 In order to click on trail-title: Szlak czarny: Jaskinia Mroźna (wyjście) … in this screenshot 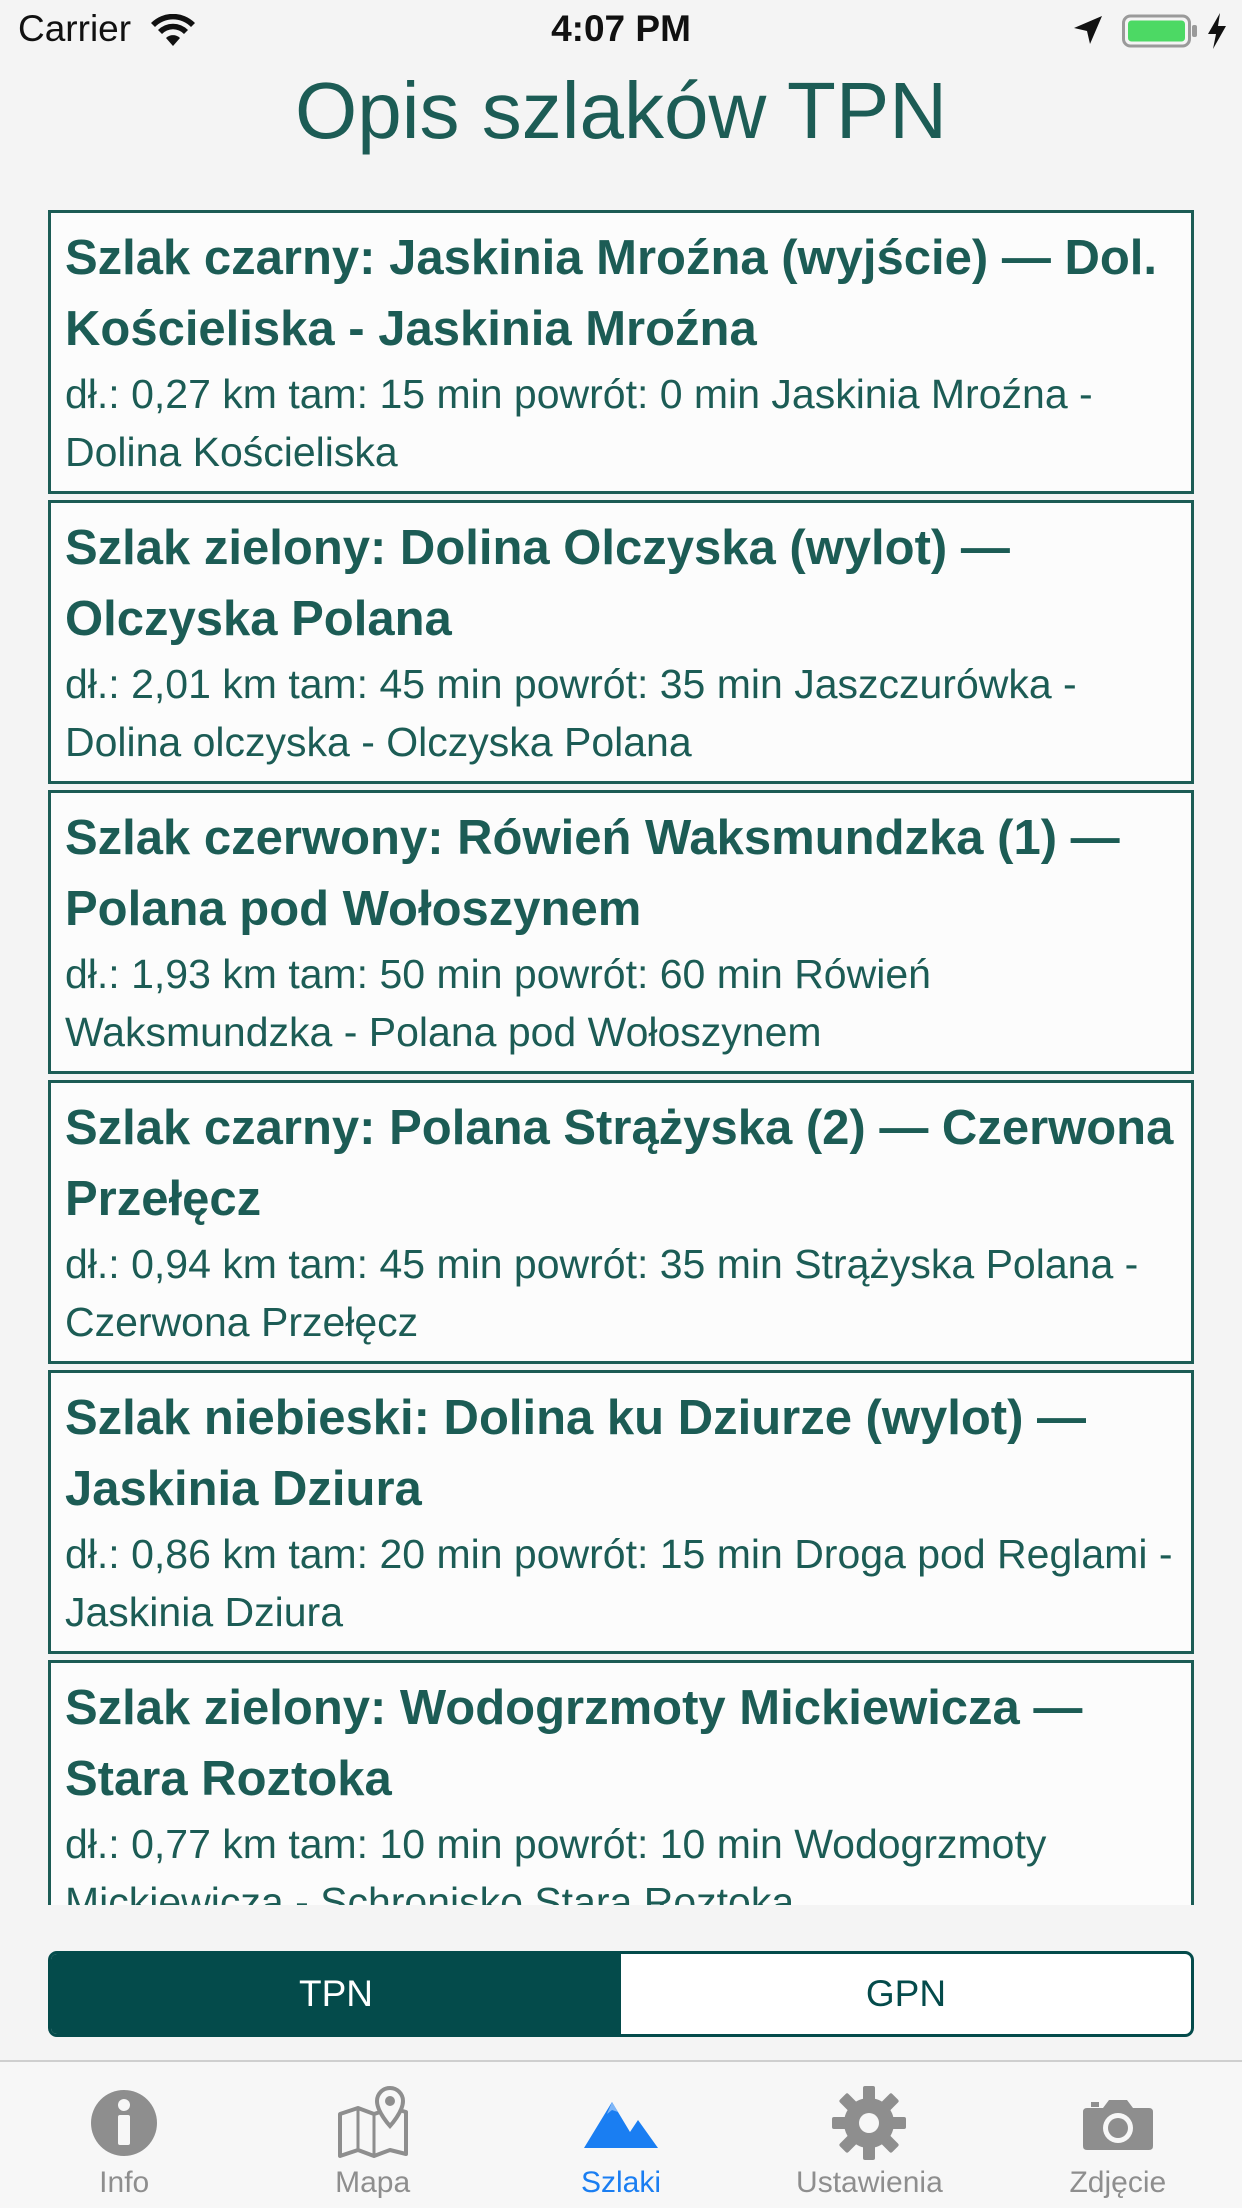, I will do `click(611, 293)`.